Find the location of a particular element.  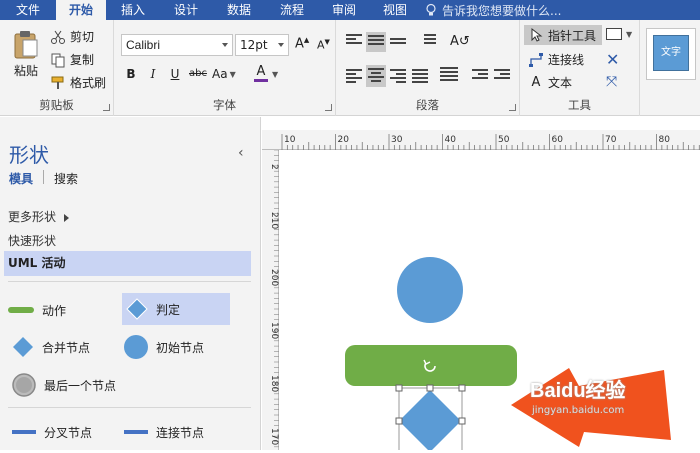

action-shape is located at coordinates (431, 365).